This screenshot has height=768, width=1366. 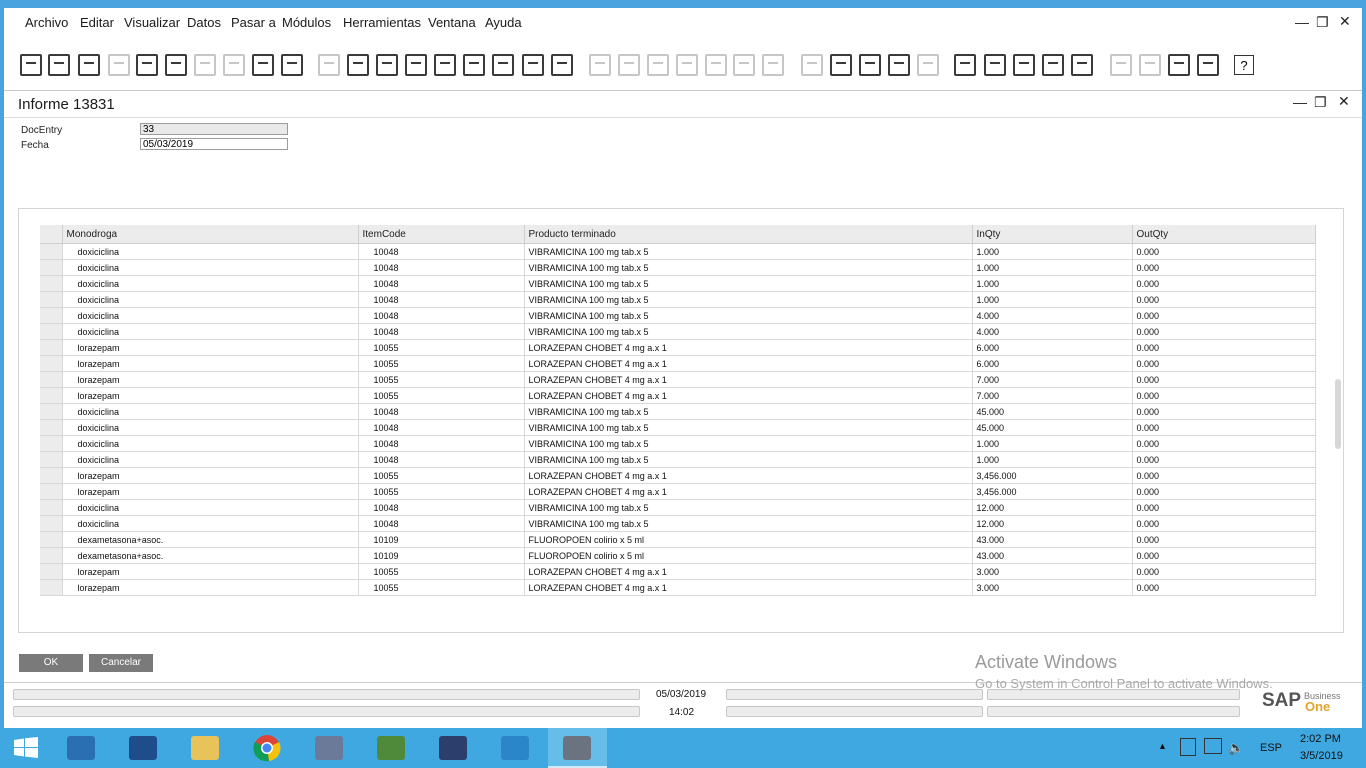 What do you see at coordinates (441, 234) in the screenshot?
I see `col-header-itemcode: ItemCode` at bounding box center [441, 234].